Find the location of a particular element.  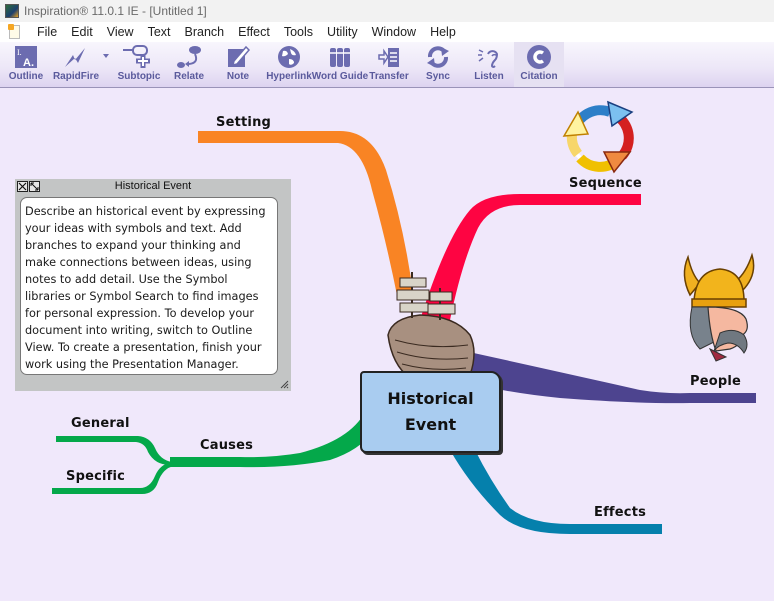

transfer-button: Transfer is located at coordinates (389, 64).